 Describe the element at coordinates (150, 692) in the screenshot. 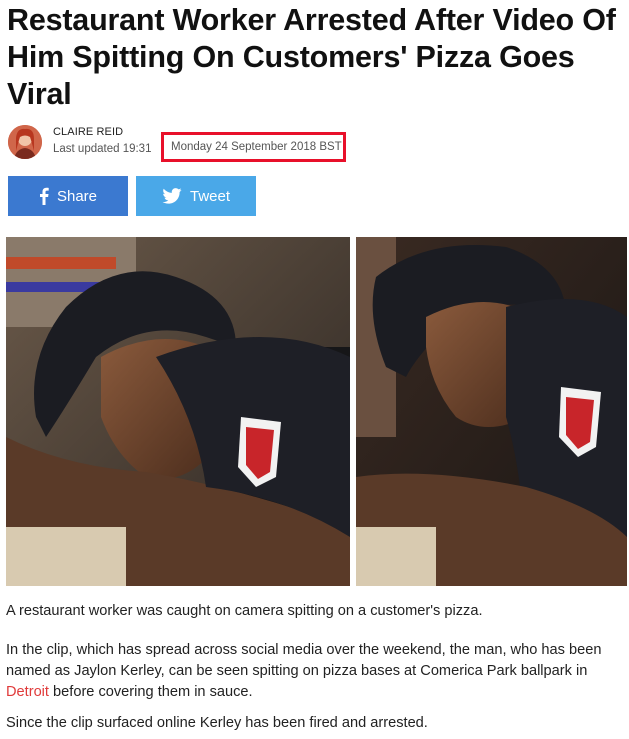

I see `paragraph-text: before covering them in sauce.` at that location.